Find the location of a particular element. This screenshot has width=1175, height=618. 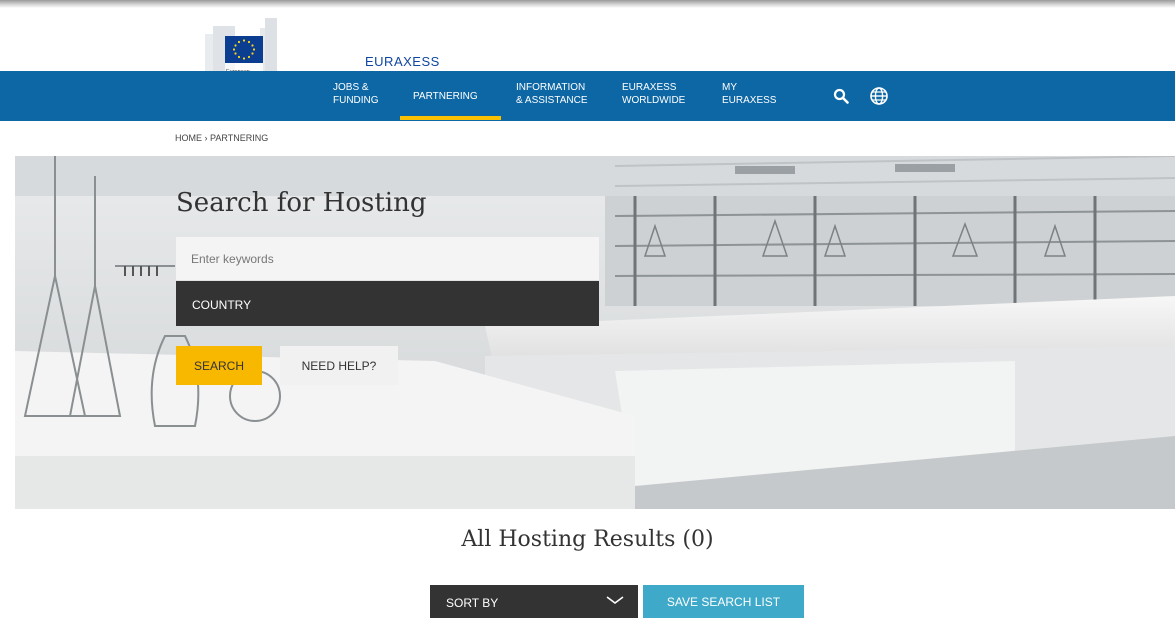

search-icon is located at coordinates (841, 96).